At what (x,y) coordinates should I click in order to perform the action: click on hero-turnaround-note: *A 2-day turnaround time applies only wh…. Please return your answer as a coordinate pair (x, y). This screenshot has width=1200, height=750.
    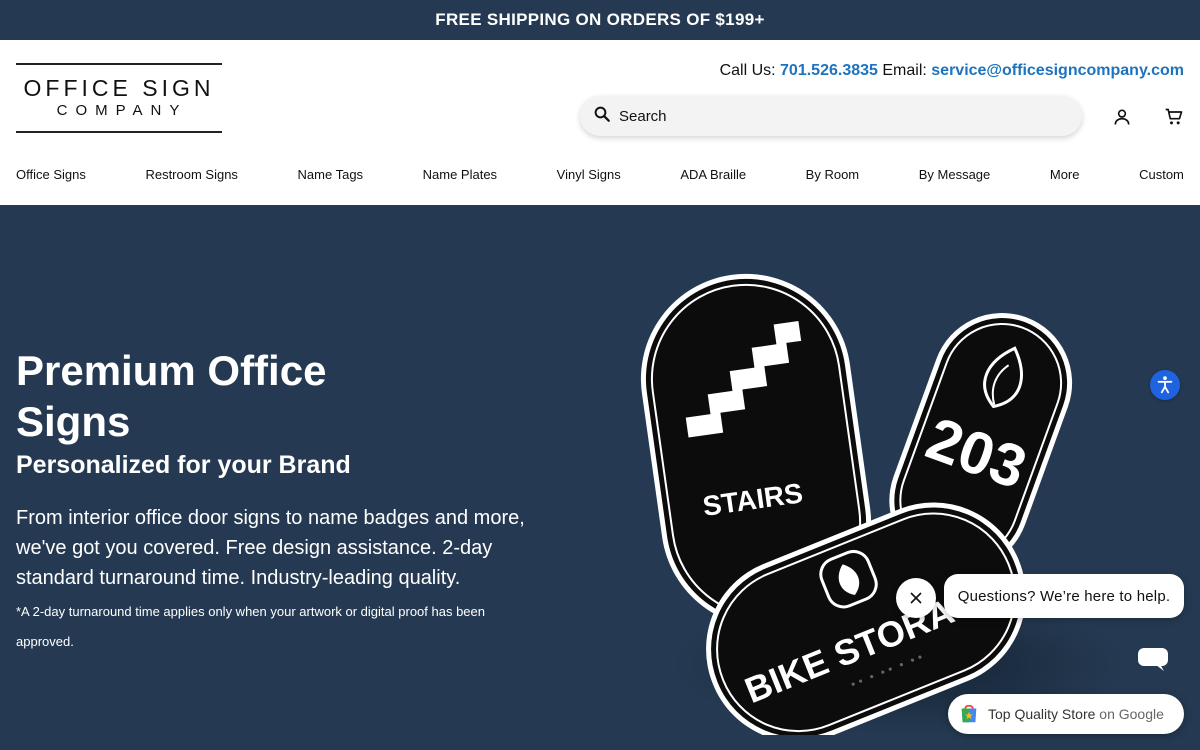
    Looking at the image, I should click on (250, 626).